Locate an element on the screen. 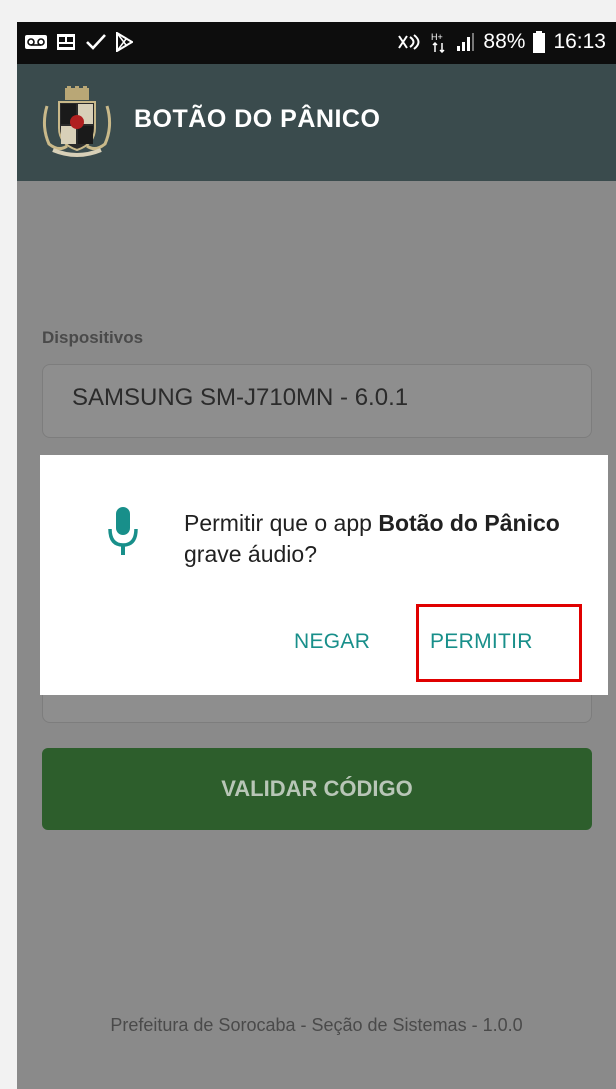  deny-button: NEGAR is located at coordinates (332, 642).